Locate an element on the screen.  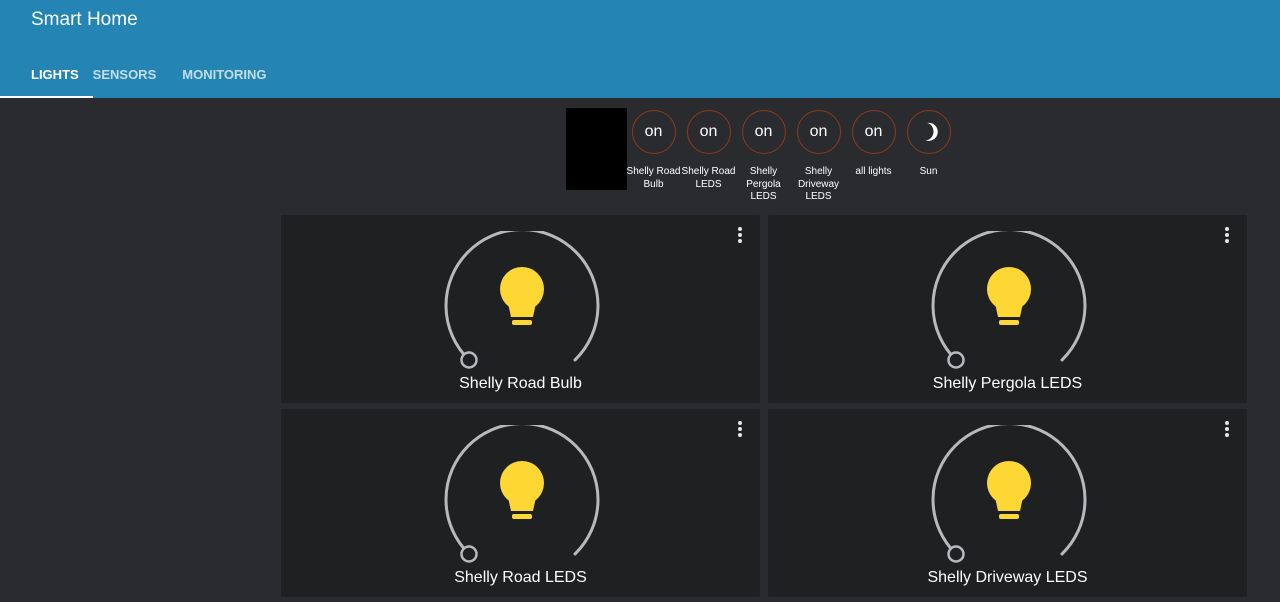
light-name: Shelly Pergola LEDS is located at coordinates (1007, 383).